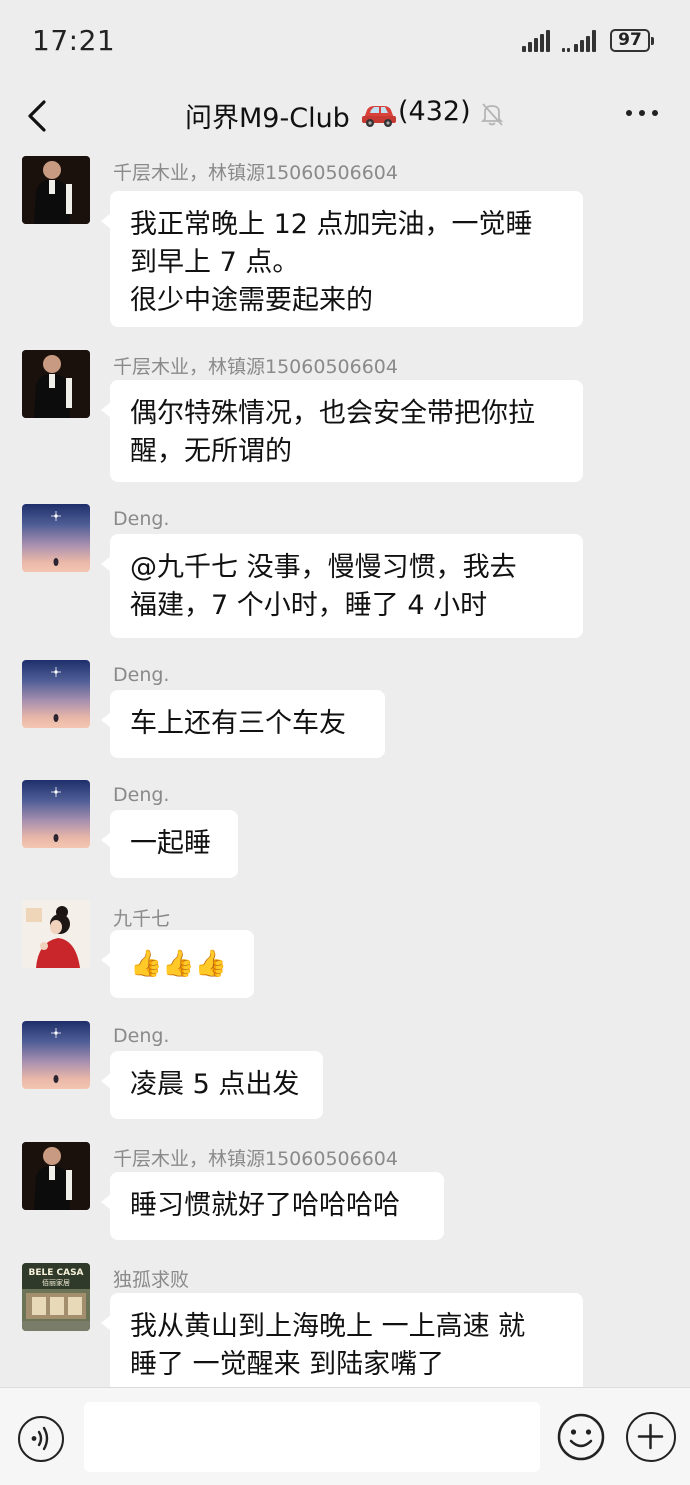 This screenshot has width=690, height=1485. I want to click on message-text: 车上还有三个车友, so click(238, 723).